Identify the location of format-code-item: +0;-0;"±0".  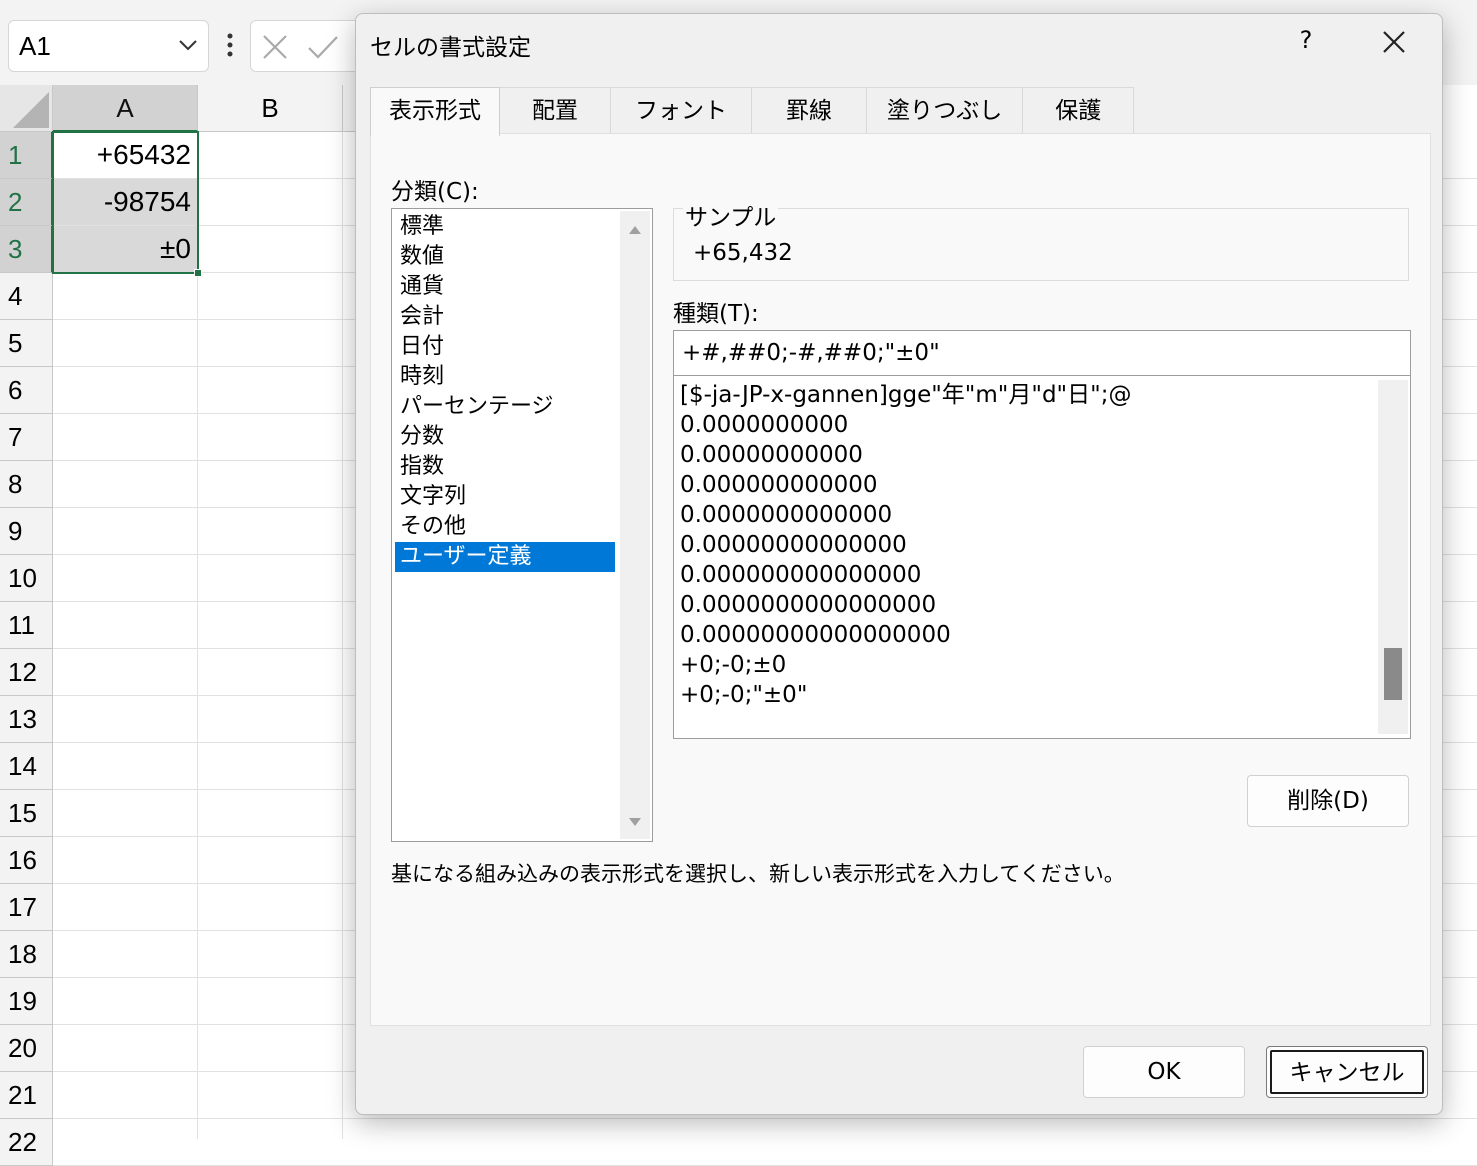
(743, 695).